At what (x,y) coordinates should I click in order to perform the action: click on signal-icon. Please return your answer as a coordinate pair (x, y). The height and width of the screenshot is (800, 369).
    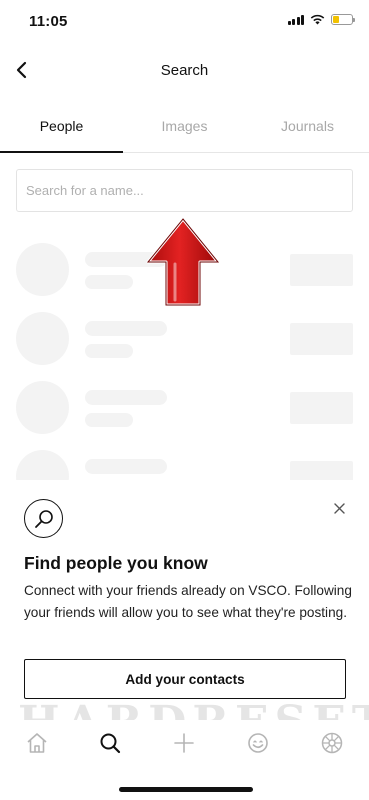
    Looking at the image, I should click on (295, 19).